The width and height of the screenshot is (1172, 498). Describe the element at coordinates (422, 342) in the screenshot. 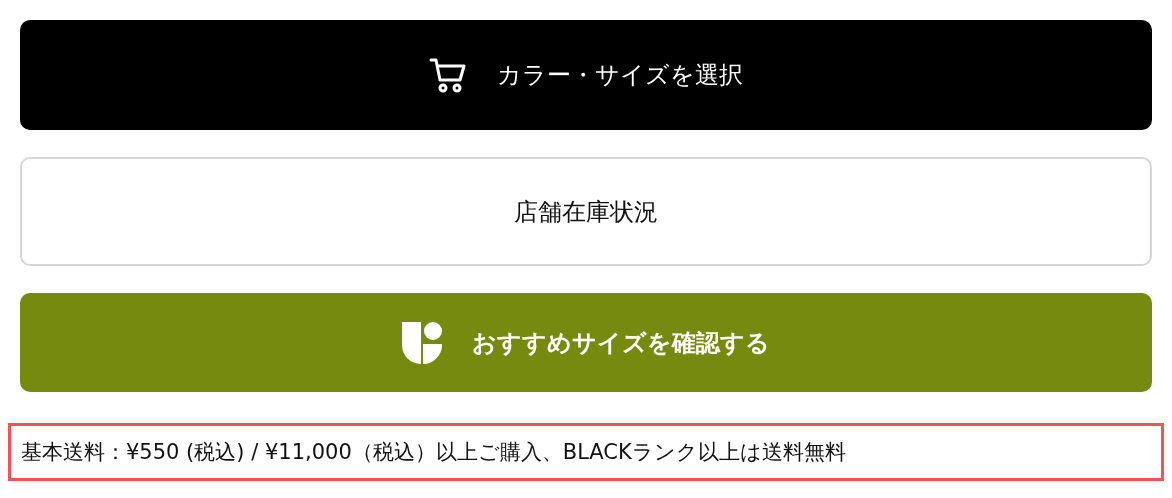

I see `logo-icon` at that location.